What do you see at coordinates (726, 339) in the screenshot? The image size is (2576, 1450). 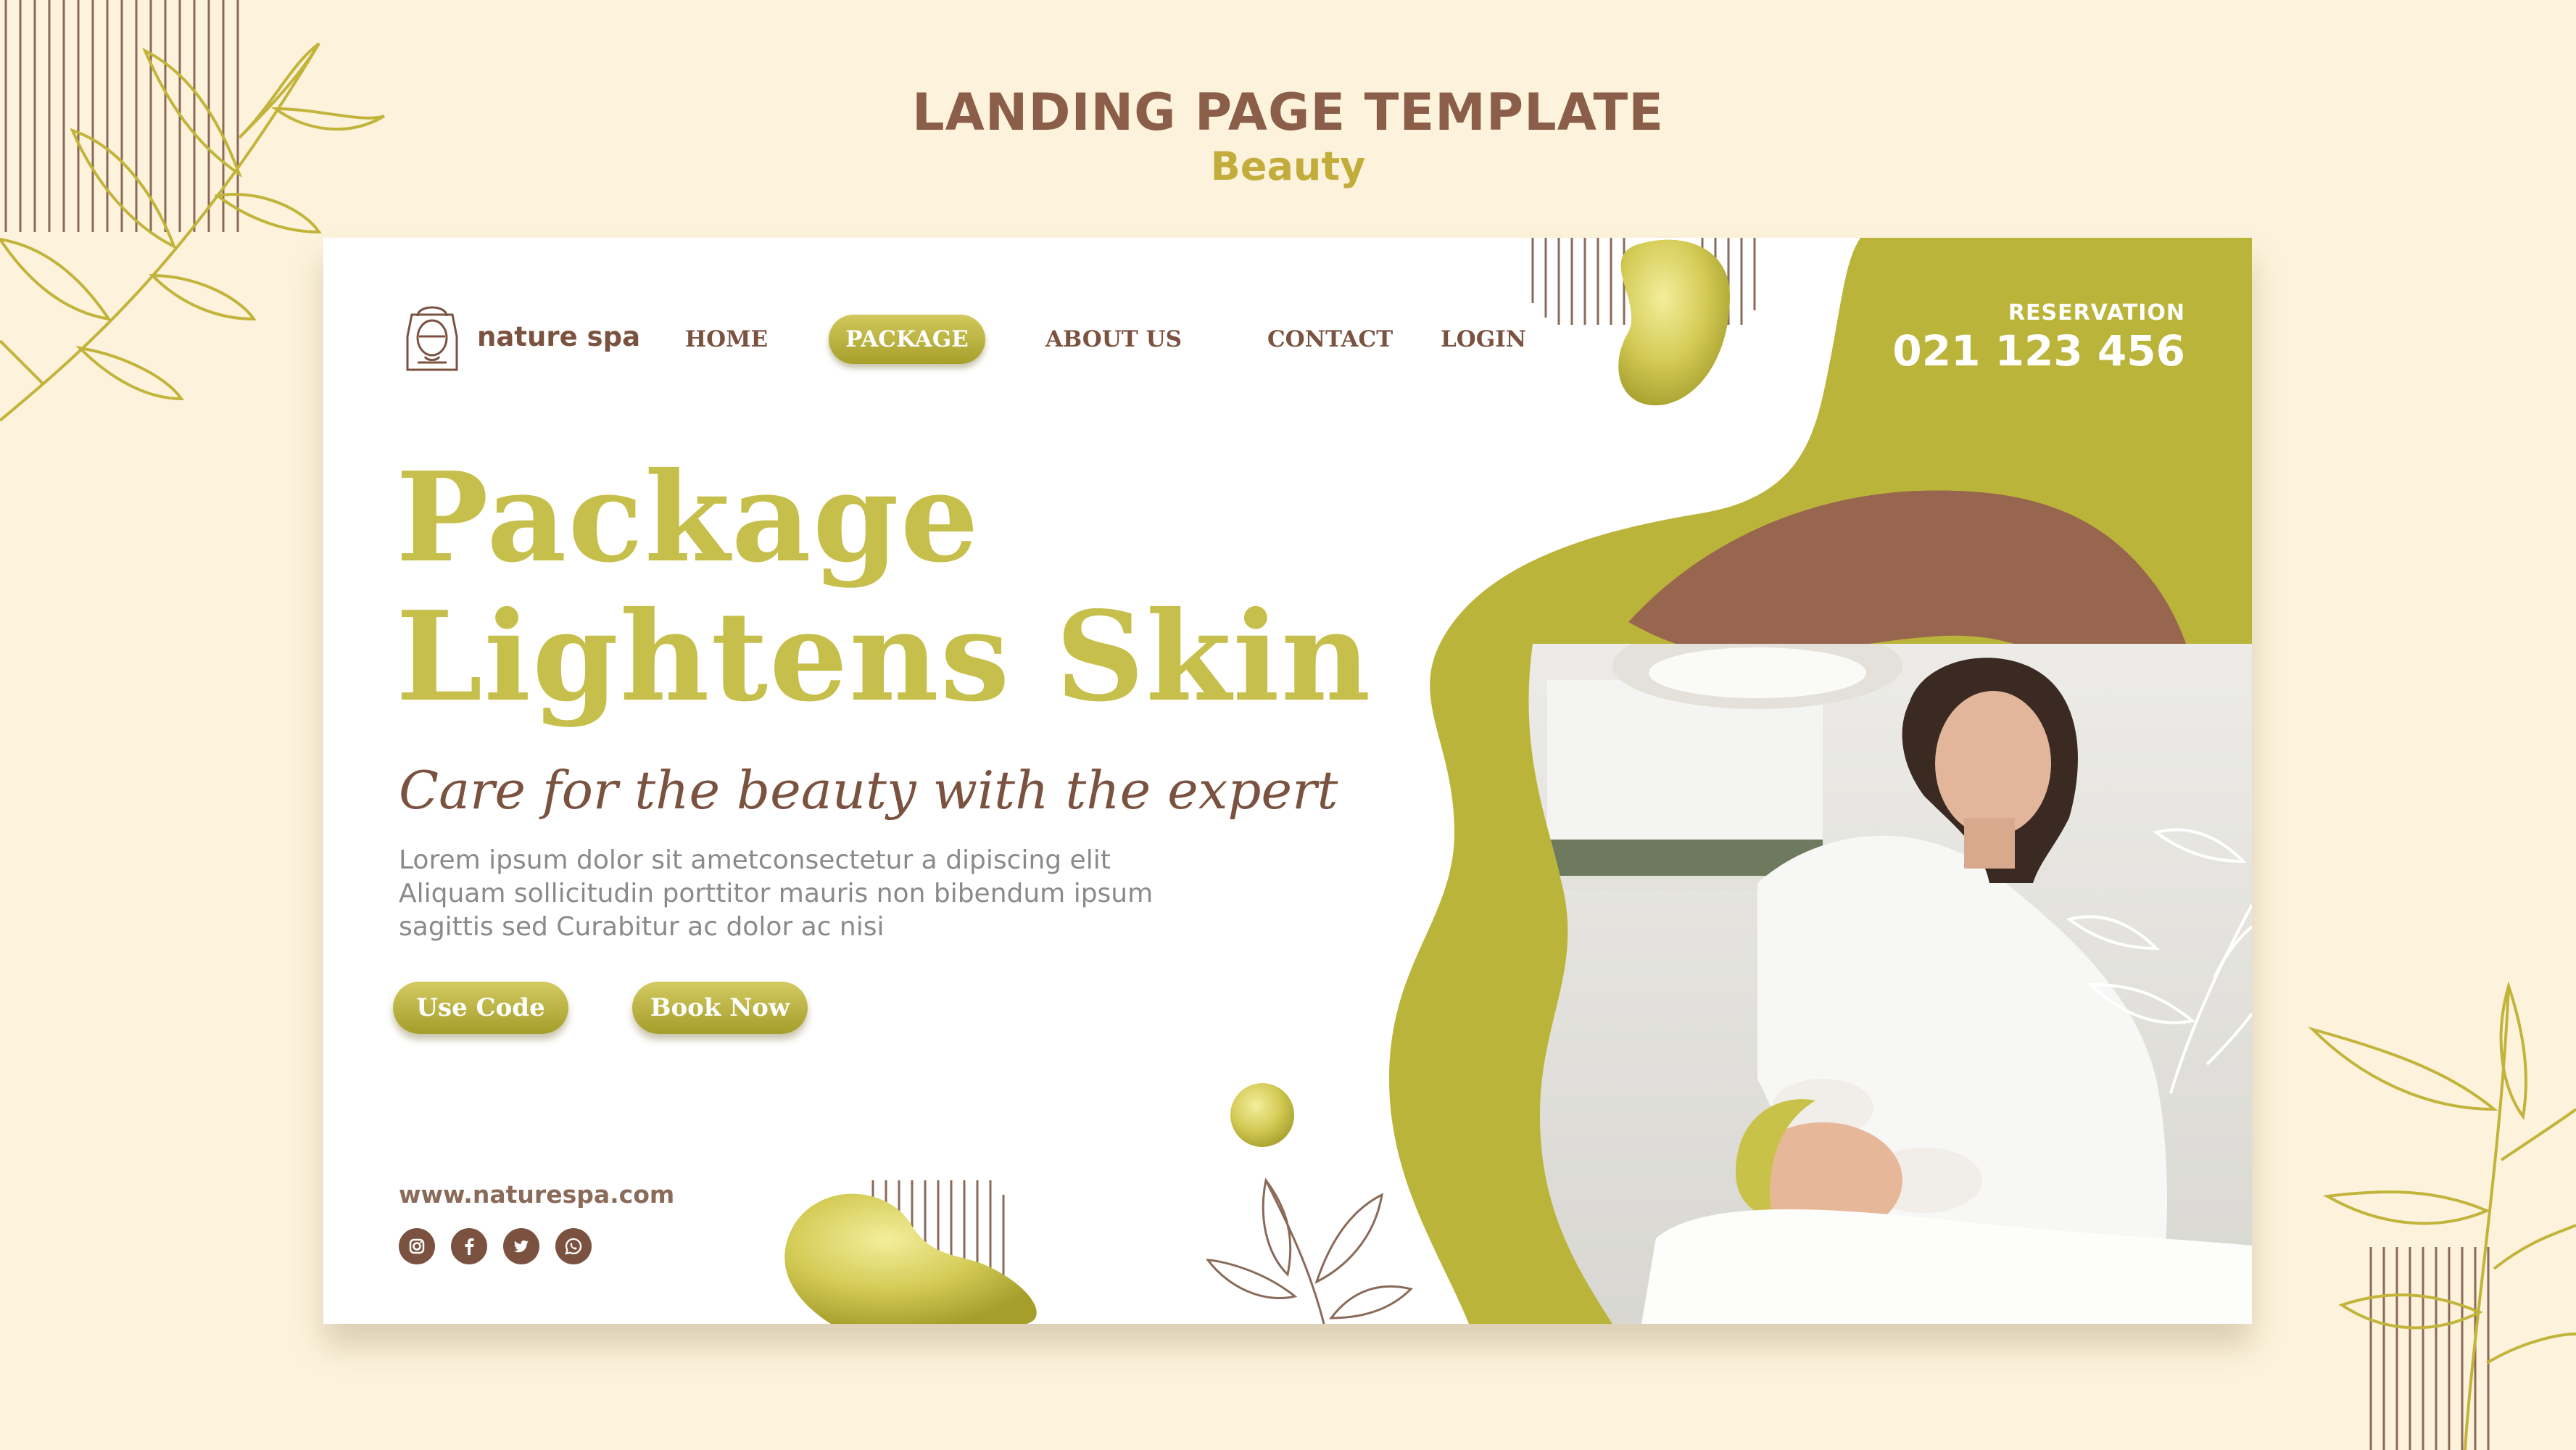 I see `nav-home: HOME` at bounding box center [726, 339].